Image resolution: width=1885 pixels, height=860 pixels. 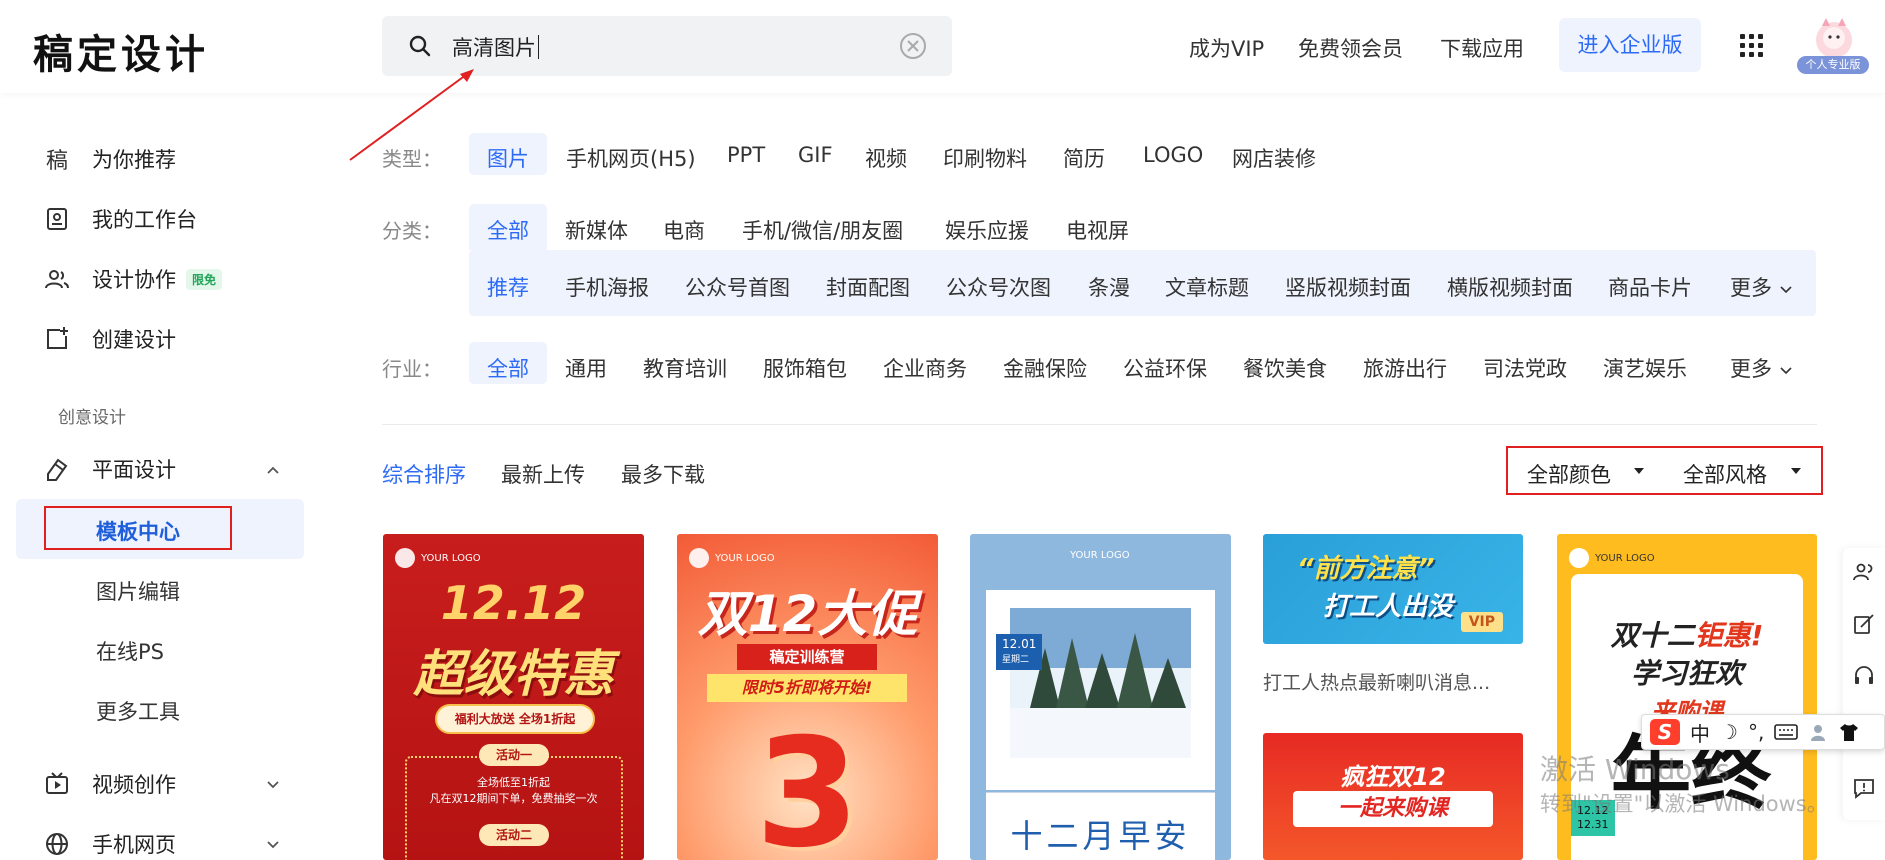 I want to click on card-tag: 活动二, so click(x=514, y=835).